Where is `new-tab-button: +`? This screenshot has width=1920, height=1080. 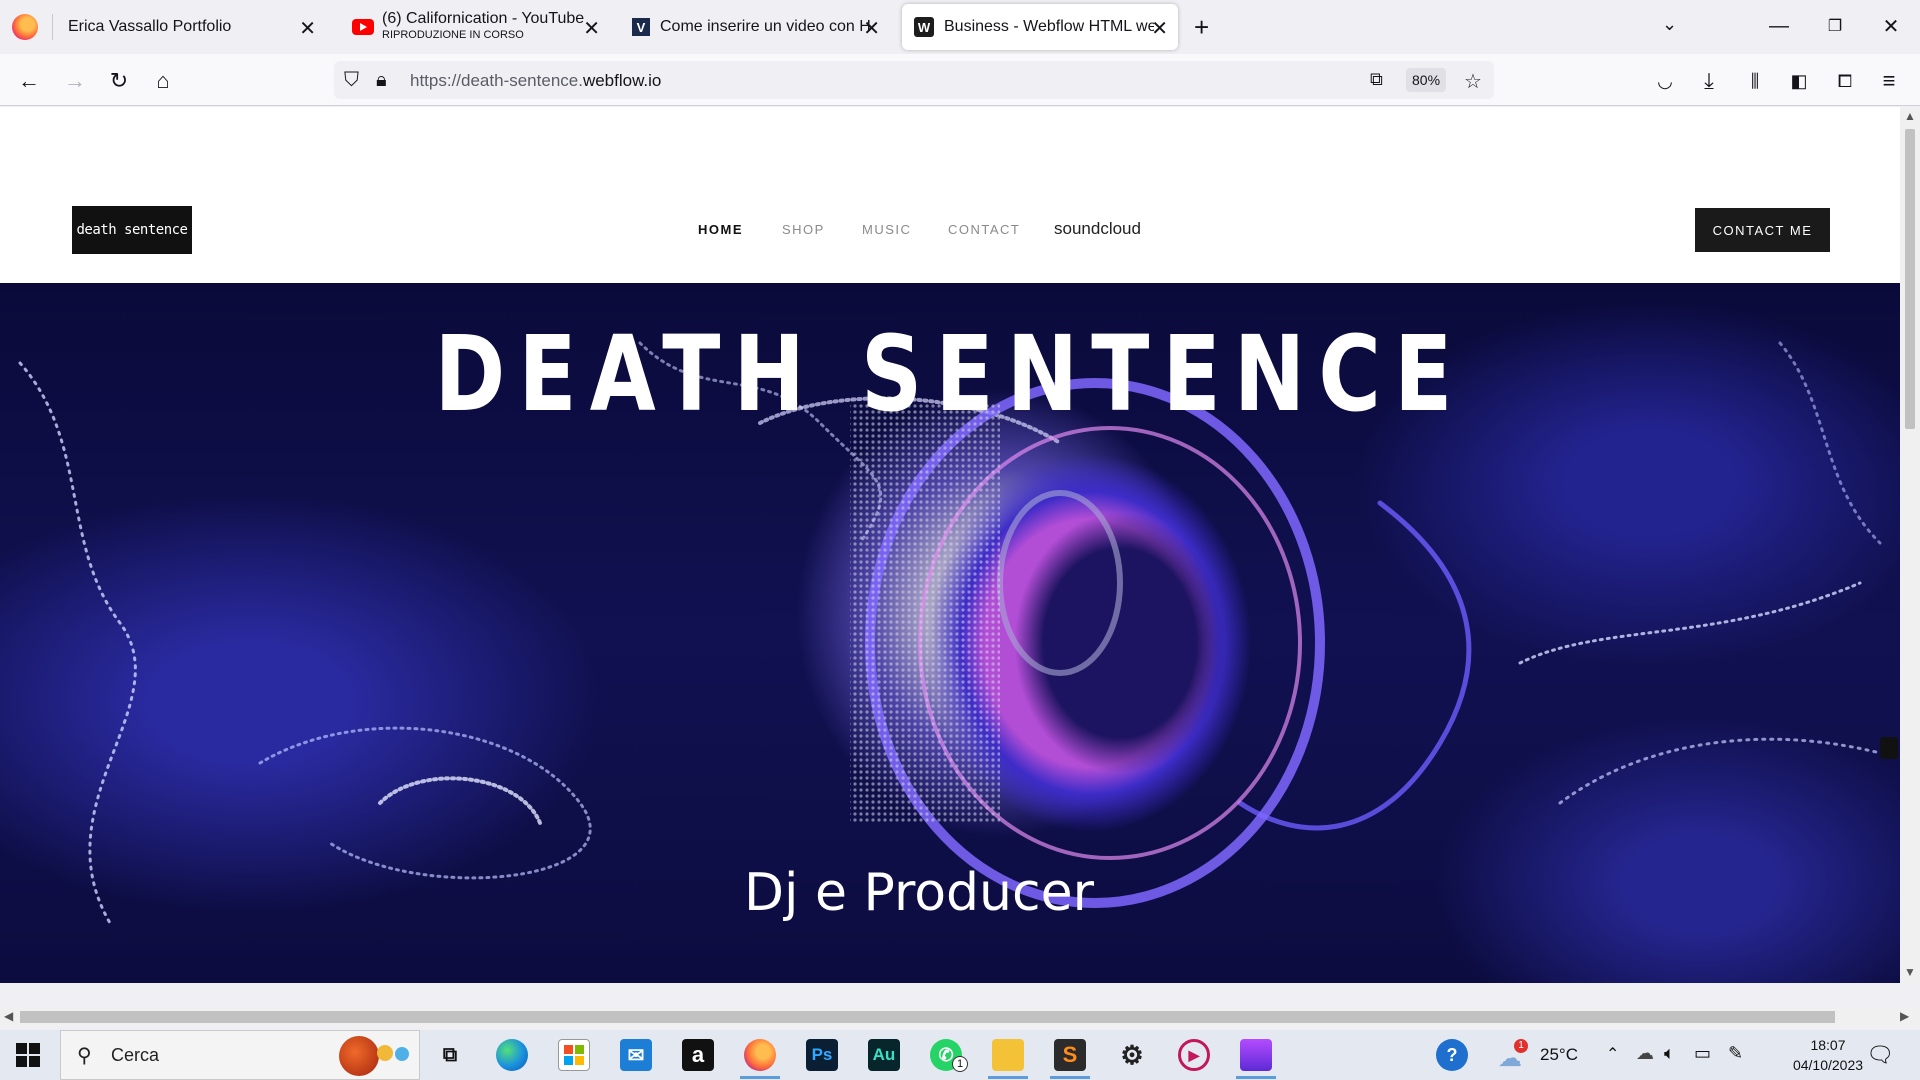
new-tab-button: + is located at coordinates (1201, 27).